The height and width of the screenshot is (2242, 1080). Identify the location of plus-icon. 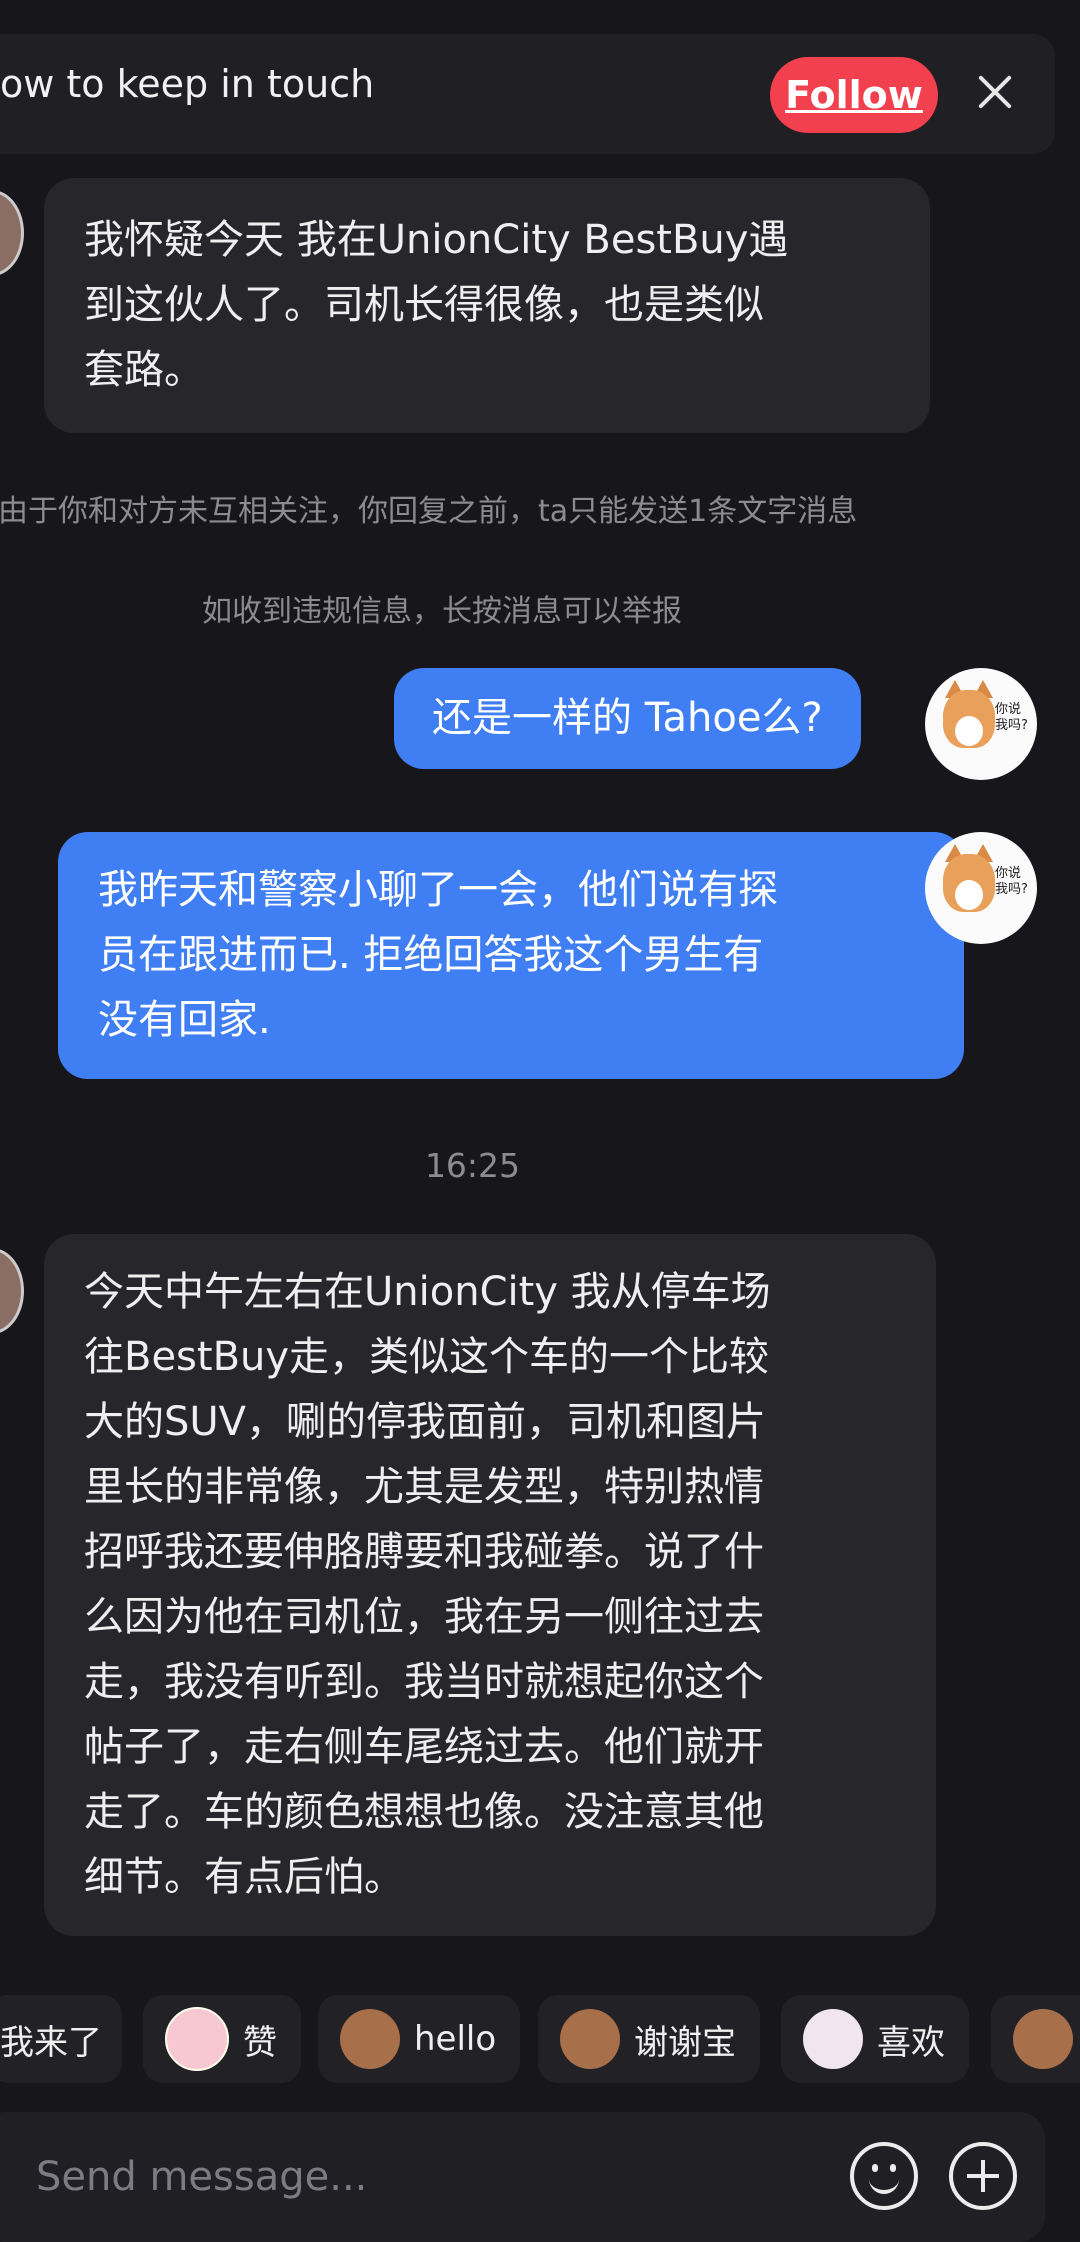
(983, 2176).